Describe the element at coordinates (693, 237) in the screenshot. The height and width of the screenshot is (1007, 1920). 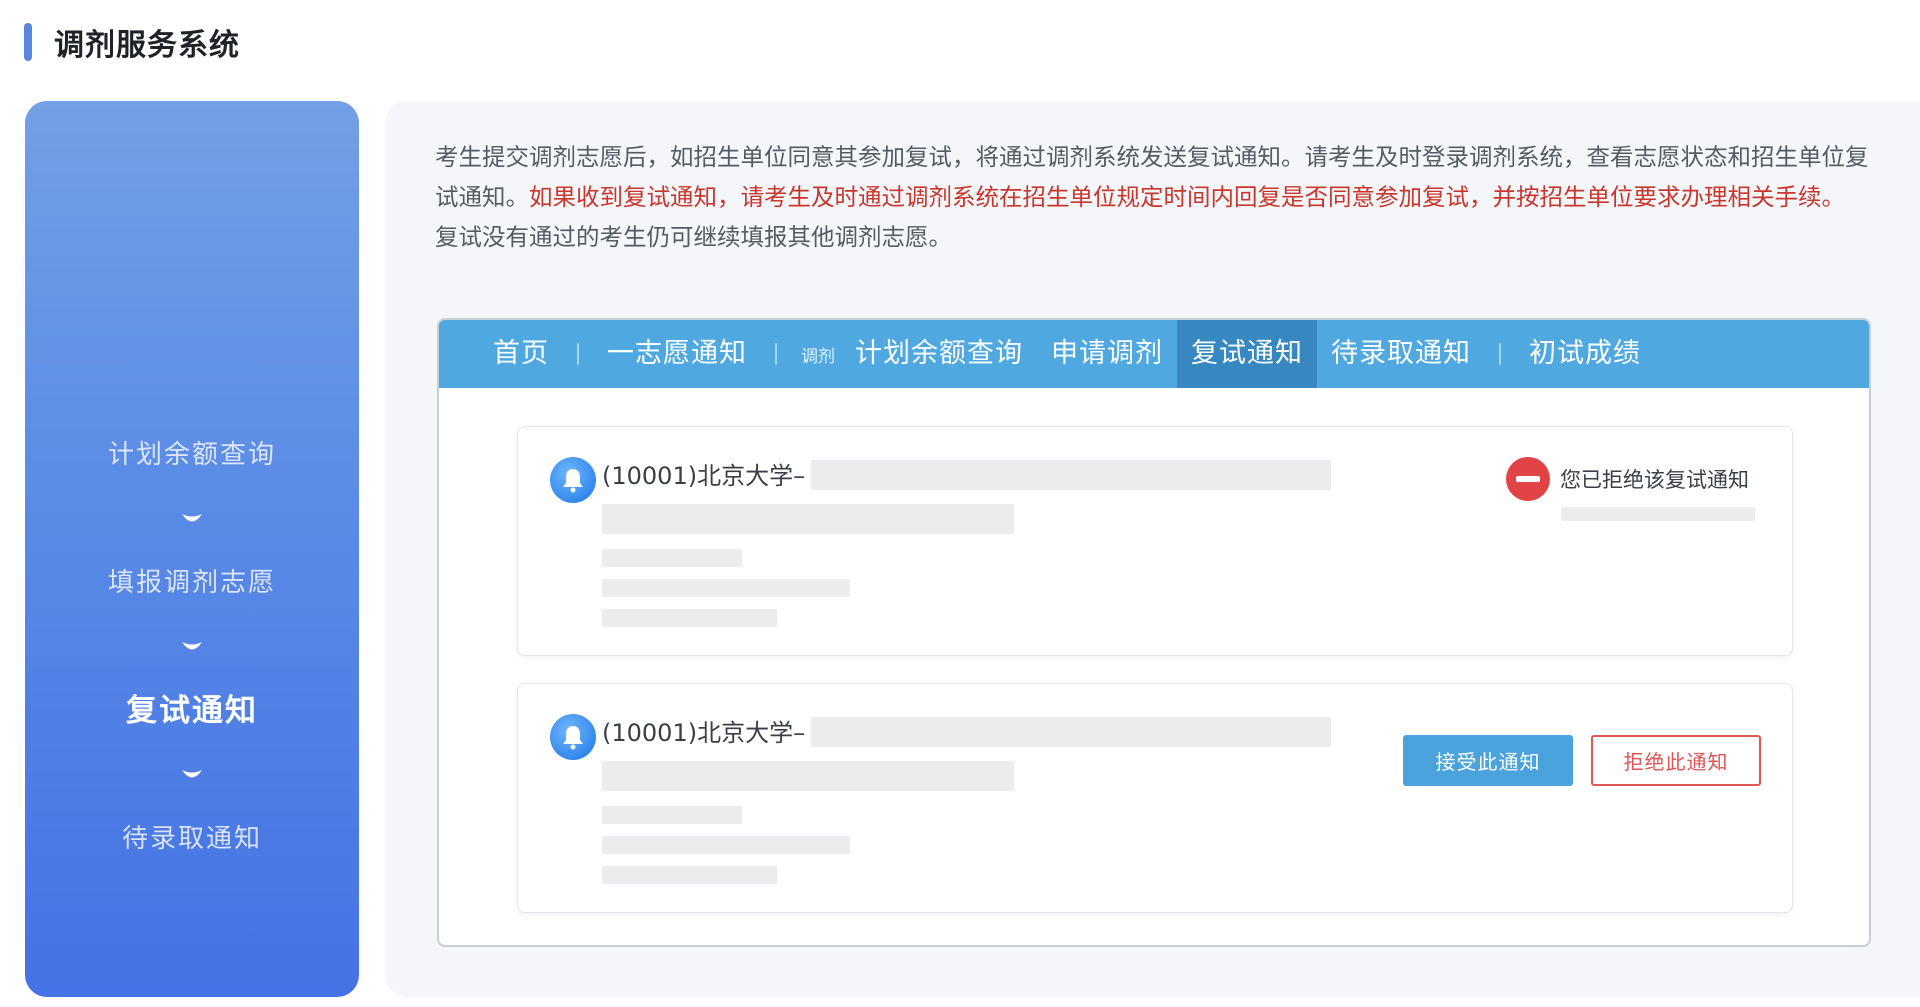
I see `intro-line2: 复试没有通过的考生仍可继续填报其他调剂志愿。` at that location.